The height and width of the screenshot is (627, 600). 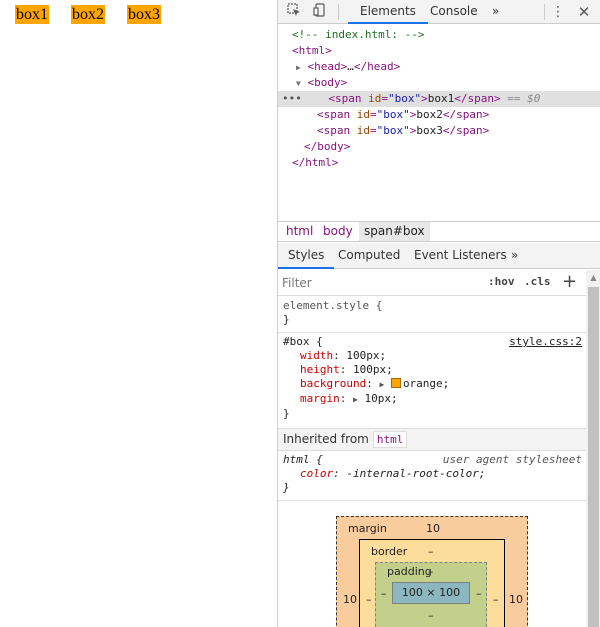 What do you see at coordinates (495, 12) in the screenshot?
I see `more-tabs-icon: »` at bounding box center [495, 12].